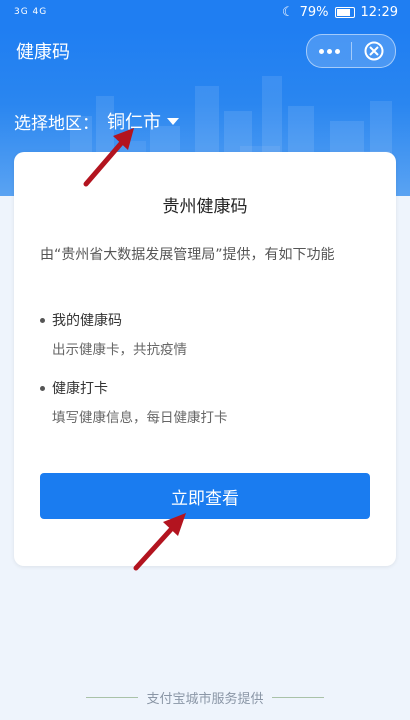 Image resolution: width=410 pixels, height=720 pixels. What do you see at coordinates (205, 207) in the screenshot?
I see `card-title: 贵州健康码` at bounding box center [205, 207].